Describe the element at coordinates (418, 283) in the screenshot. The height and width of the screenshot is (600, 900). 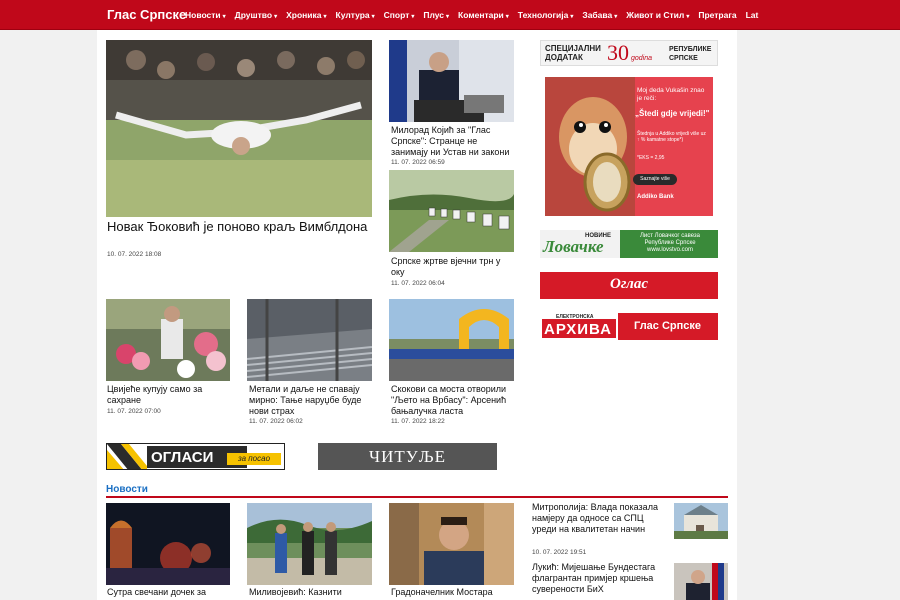
I see `zrtve-article-date: 11. 07. 2022 06:04` at that location.